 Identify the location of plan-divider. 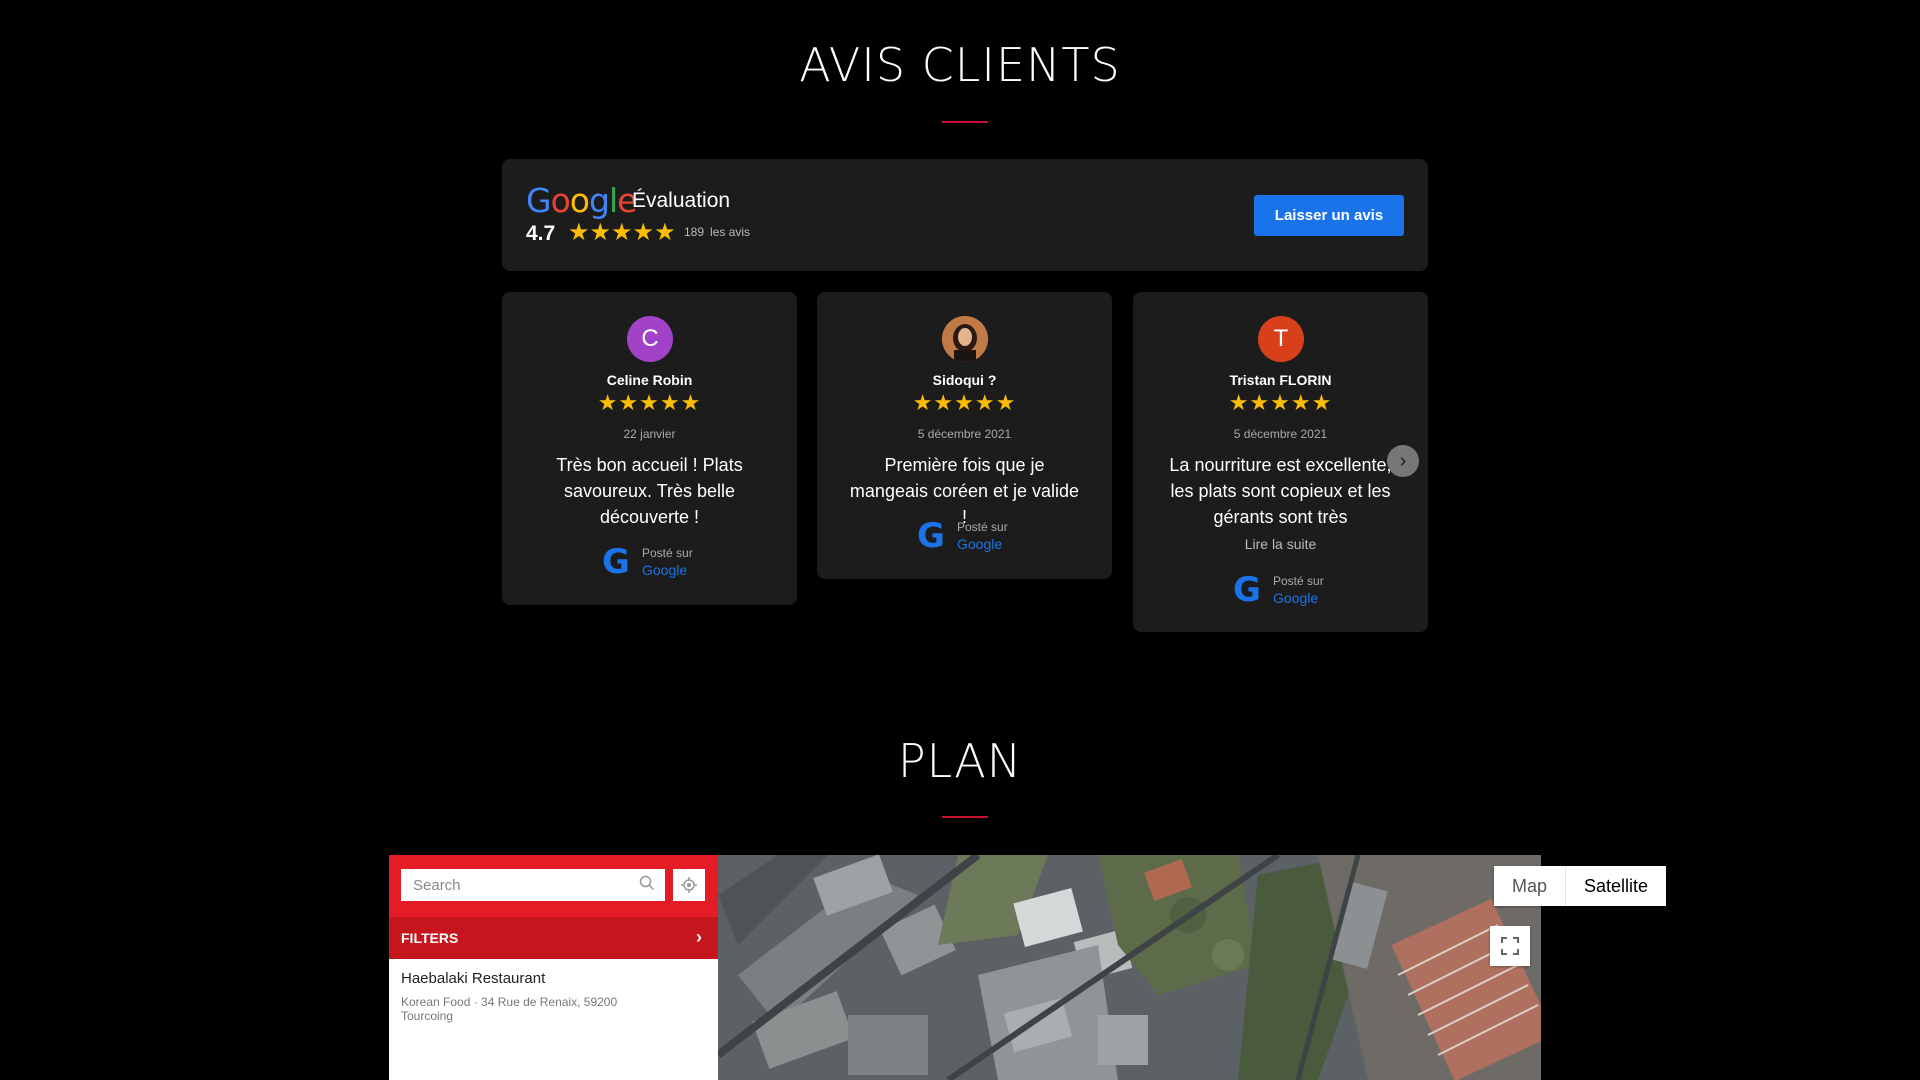
(965, 817).